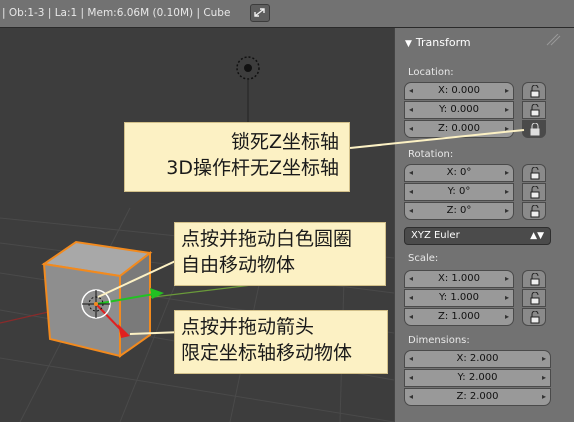 The height and width of the screenshot is (422, 574). I want to click on rotation-x-field: ◂ X: 0° ▸, so click(459, 173).